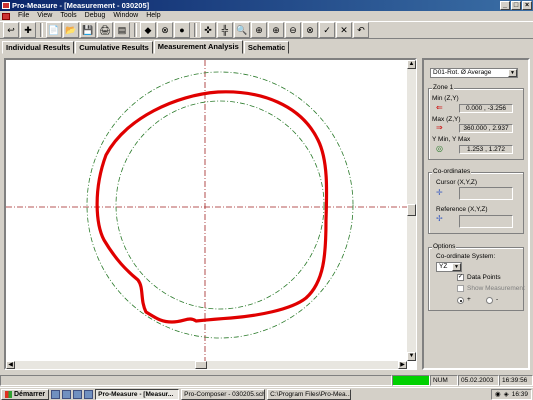 Image resolution: width=533 pixels, height=400 pixels. Describe the element at coordinates (223, 394) in the screenshot. I see `task-pro-composer: Pro-Composer - 030205.sch` at that location.